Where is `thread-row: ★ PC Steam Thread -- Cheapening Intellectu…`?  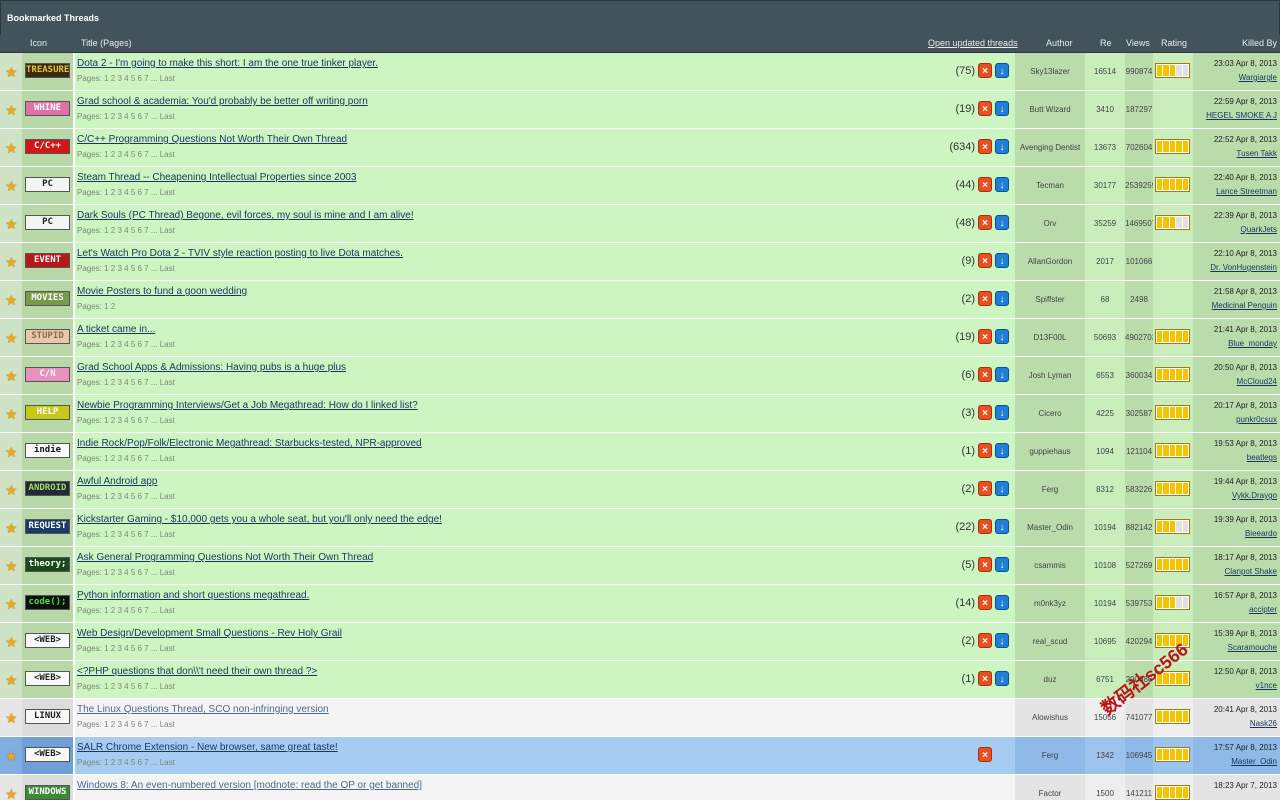
thread-row: ★ PC Steam Thread -- Cheapening Intellectu… is located at coordinates (640, 186).